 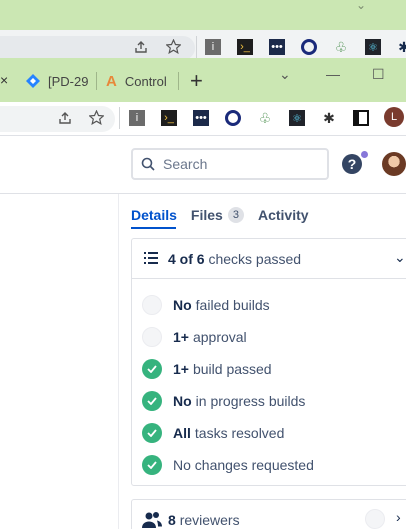 I want to click on tab-details: Details, so click(x=154, y=215).